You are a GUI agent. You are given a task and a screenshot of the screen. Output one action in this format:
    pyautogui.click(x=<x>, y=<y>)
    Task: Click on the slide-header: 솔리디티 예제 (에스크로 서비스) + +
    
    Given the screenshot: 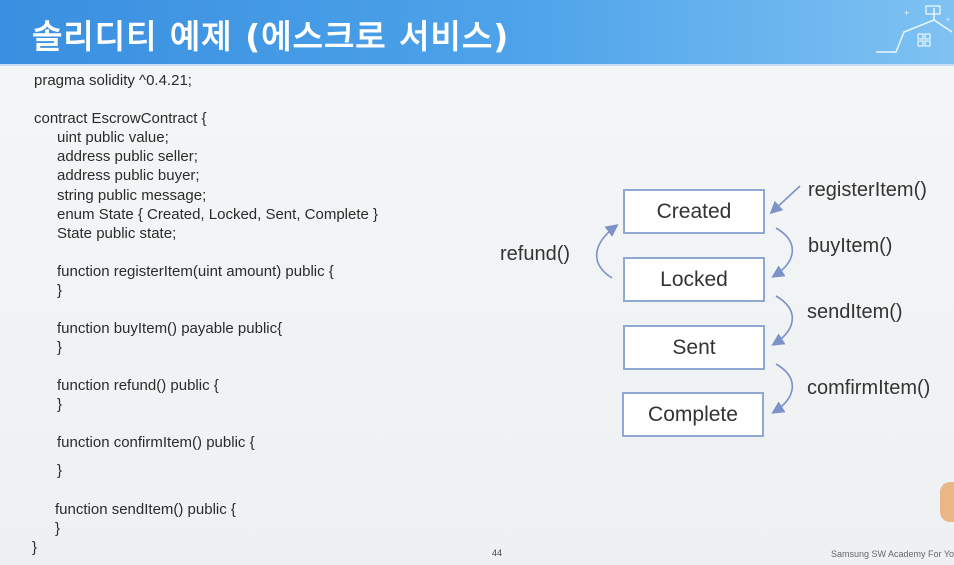 What is the action you would take?
    pyautogui.click(x=477, y=33)
    